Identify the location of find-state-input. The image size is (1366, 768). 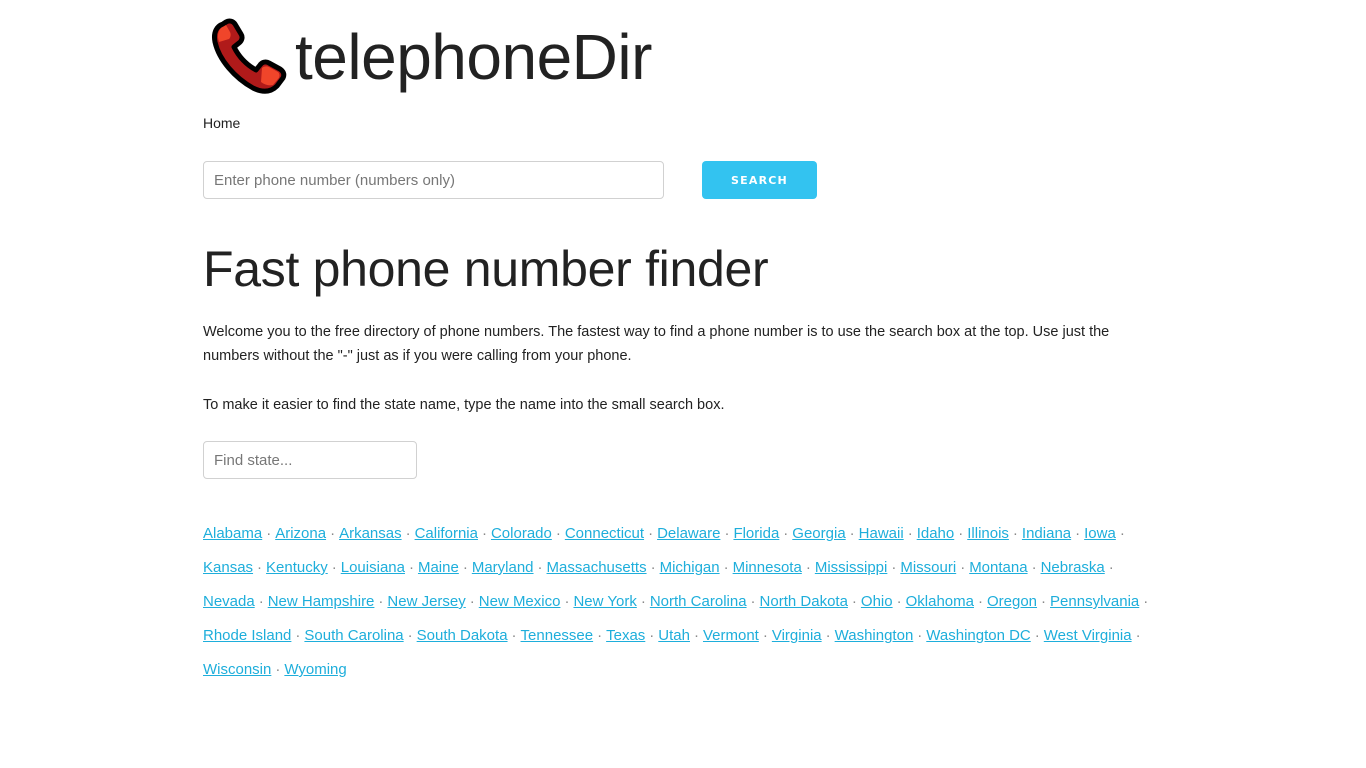
(310, 460).